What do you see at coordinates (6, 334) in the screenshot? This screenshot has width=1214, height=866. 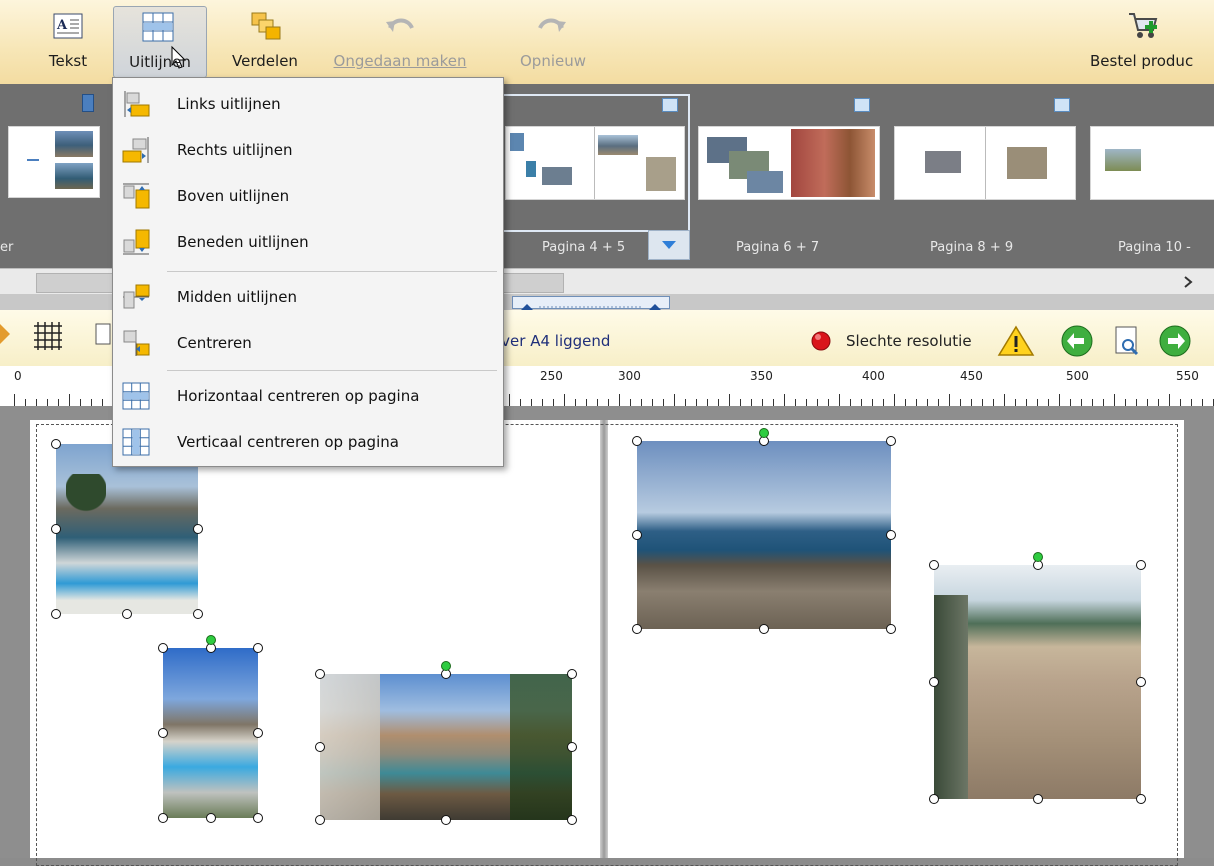 I see `prev-arrow-icon` at bounding box center [6, 334].